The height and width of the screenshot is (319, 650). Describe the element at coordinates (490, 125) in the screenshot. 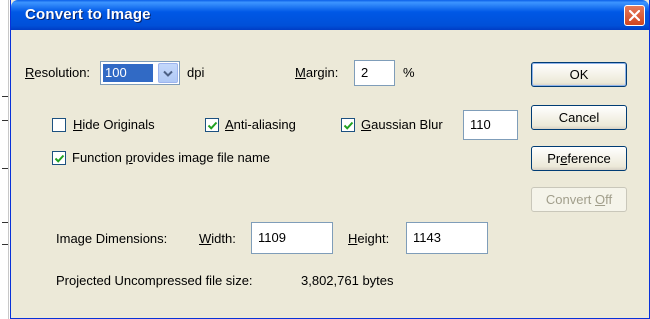

I see `gaussian-blur-input: 110` at that location.